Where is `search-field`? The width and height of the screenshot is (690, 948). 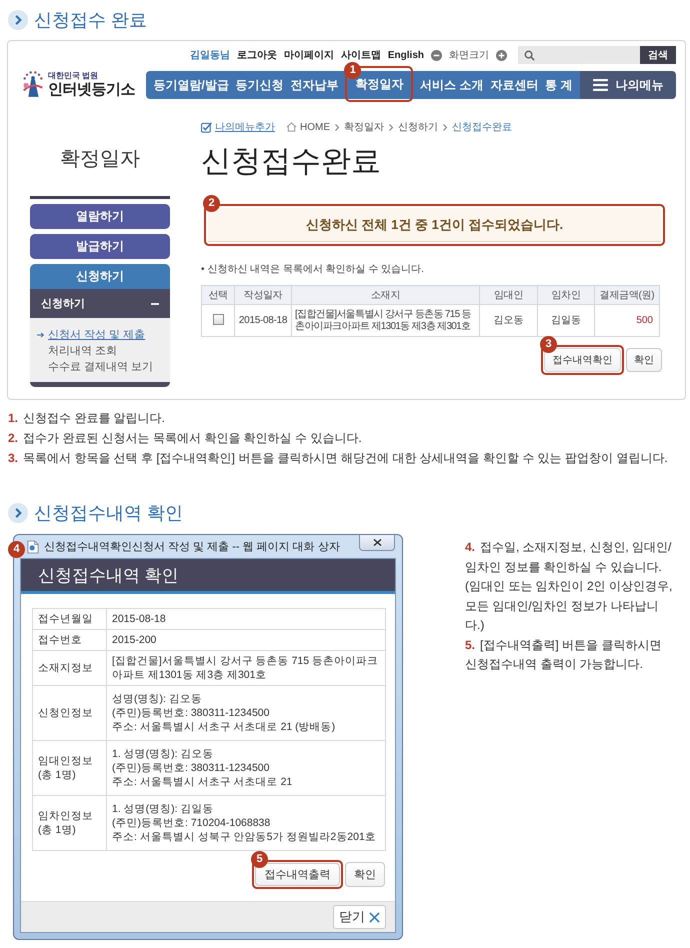 search-field is located at coordinates (579, 55).